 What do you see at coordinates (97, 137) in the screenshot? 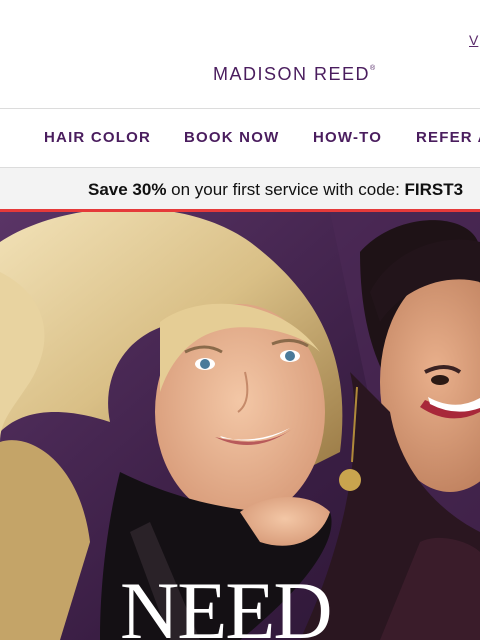
I see `nav-item-hair-color: HAIR COLOR` at bounding box center [97, 137].